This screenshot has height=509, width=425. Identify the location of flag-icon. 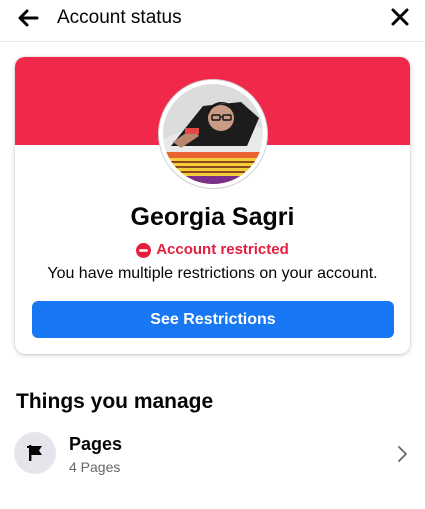
(34, 453).